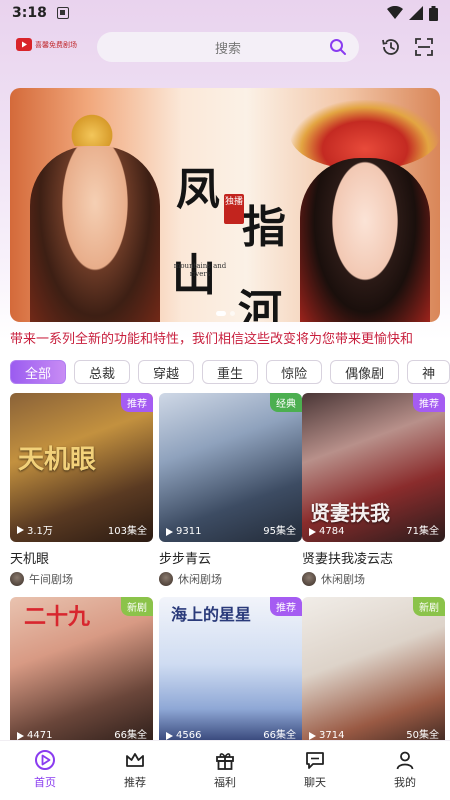 The image size is (450, 800). I want to click on drama-card: 经典 9311 95集全 步步青云 休闲剧场, so click(230, 490).